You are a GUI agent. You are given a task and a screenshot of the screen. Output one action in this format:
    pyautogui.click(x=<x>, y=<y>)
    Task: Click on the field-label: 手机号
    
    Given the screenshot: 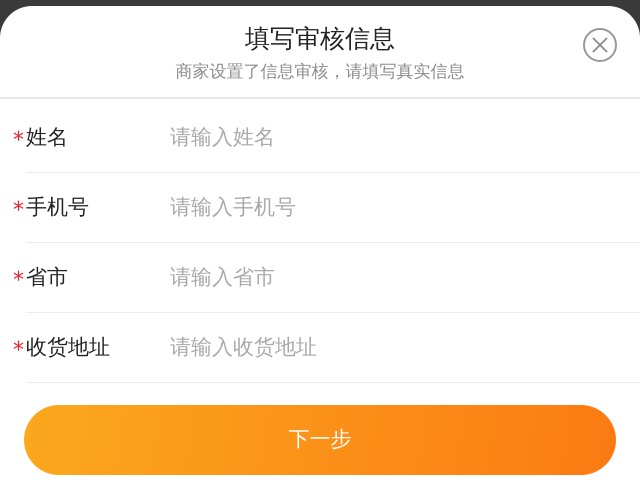 What is the action you would take?
    pyautogui.click(x=57, y=208)
    